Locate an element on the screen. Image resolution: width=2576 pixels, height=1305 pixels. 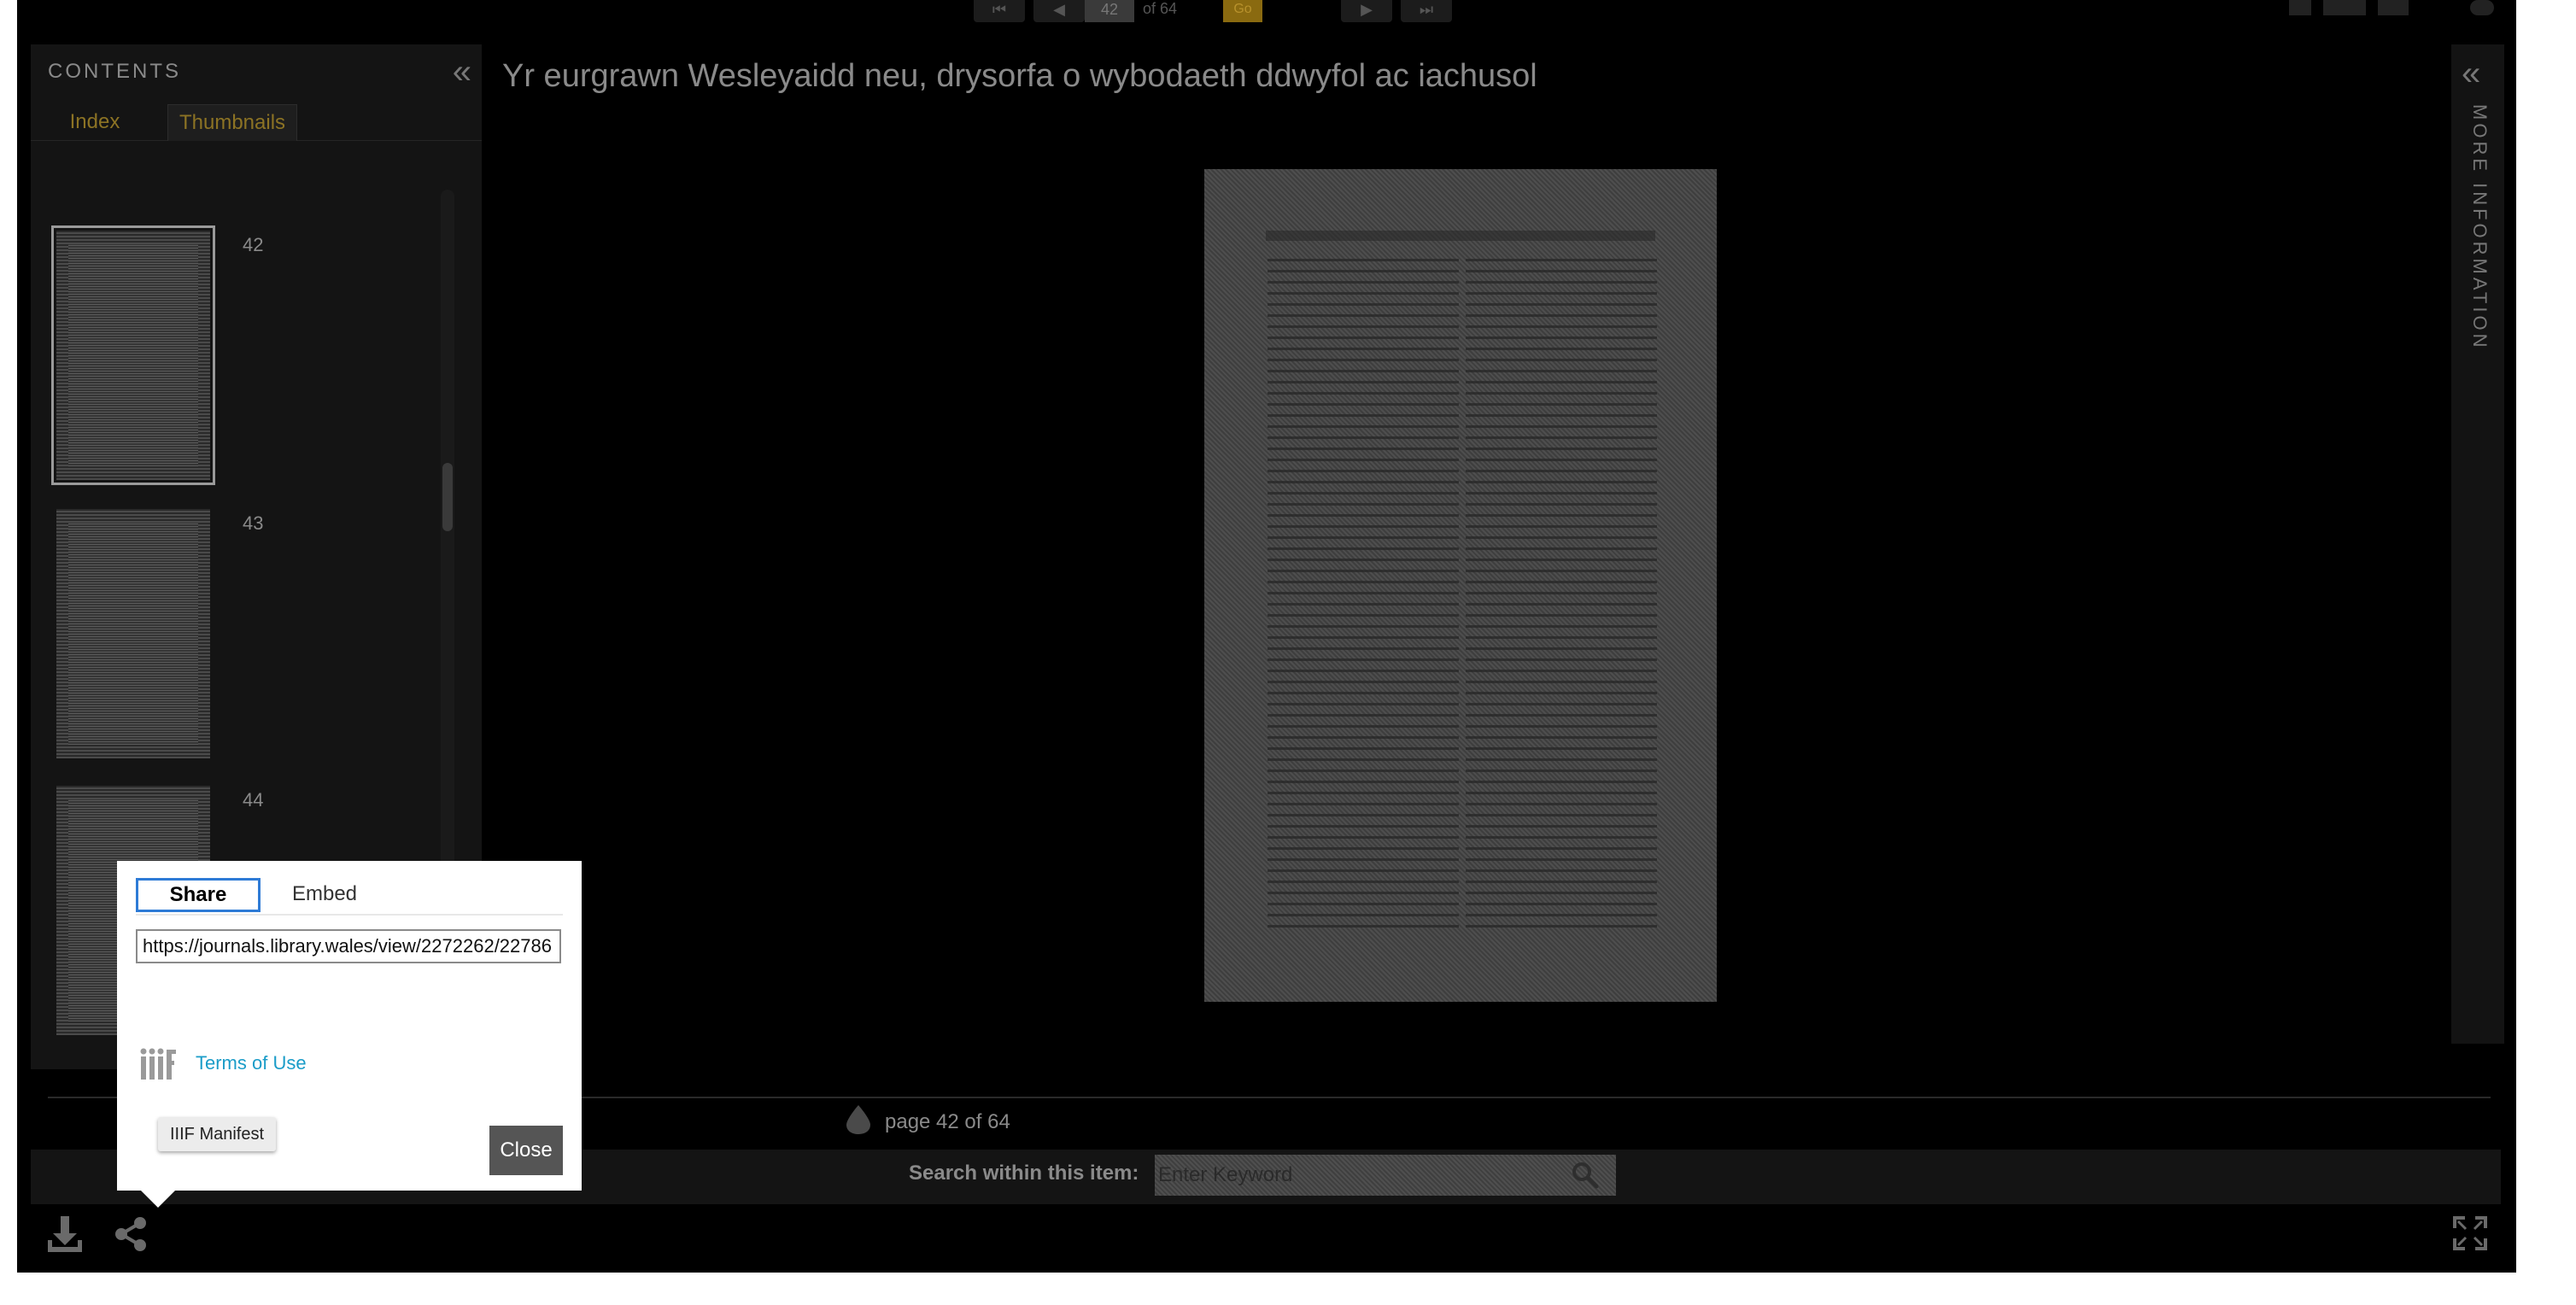
collapse-panel-icon: « is located at coordinates (462, 72).